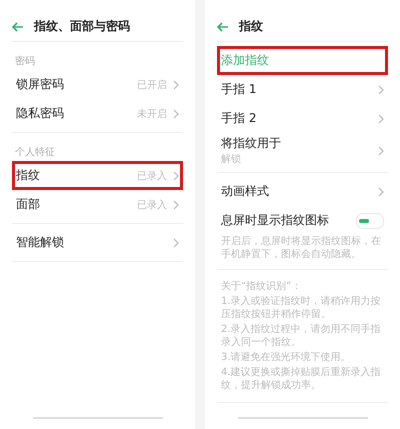 Image resolution: width=400 pixels, height=429 pixels. Describe the element at coordinates (275, 220) in the screenshot. I see `row-label: 息屏时显示指纹图标` at that location.